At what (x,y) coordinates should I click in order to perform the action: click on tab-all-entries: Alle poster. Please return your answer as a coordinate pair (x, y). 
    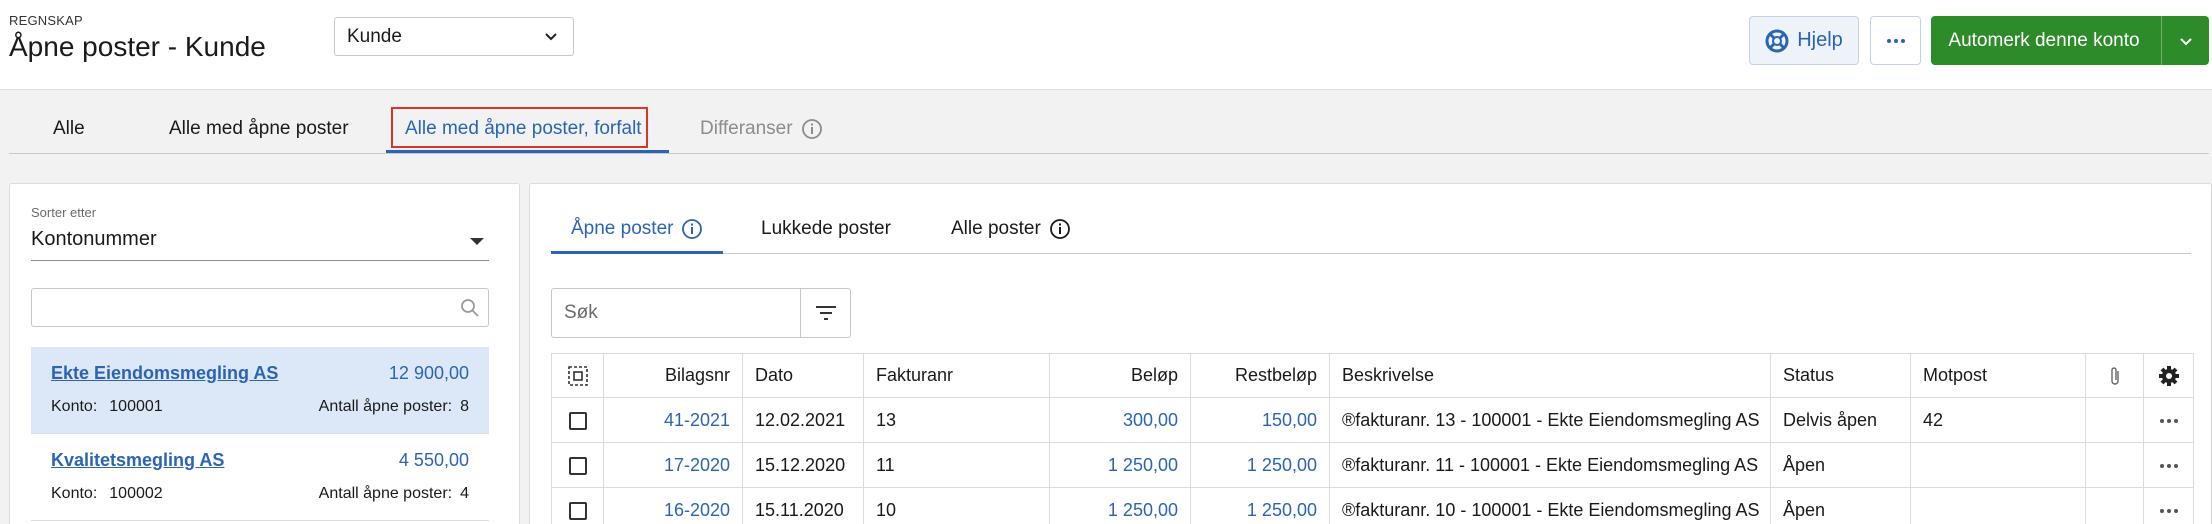
    Looking at the image, I should click on (1011, 229).